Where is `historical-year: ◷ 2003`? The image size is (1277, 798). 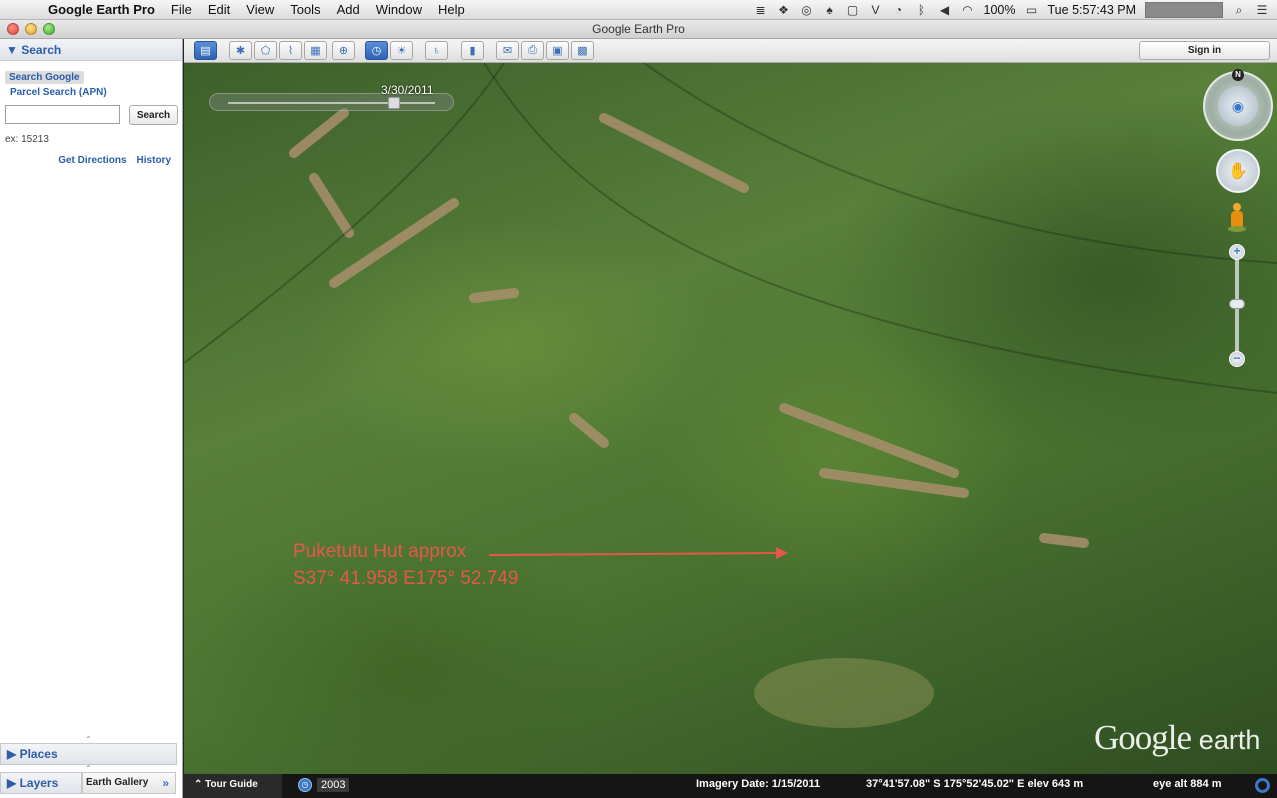
historical-year: ◷ 2003 is located at coordinates (324, 785).